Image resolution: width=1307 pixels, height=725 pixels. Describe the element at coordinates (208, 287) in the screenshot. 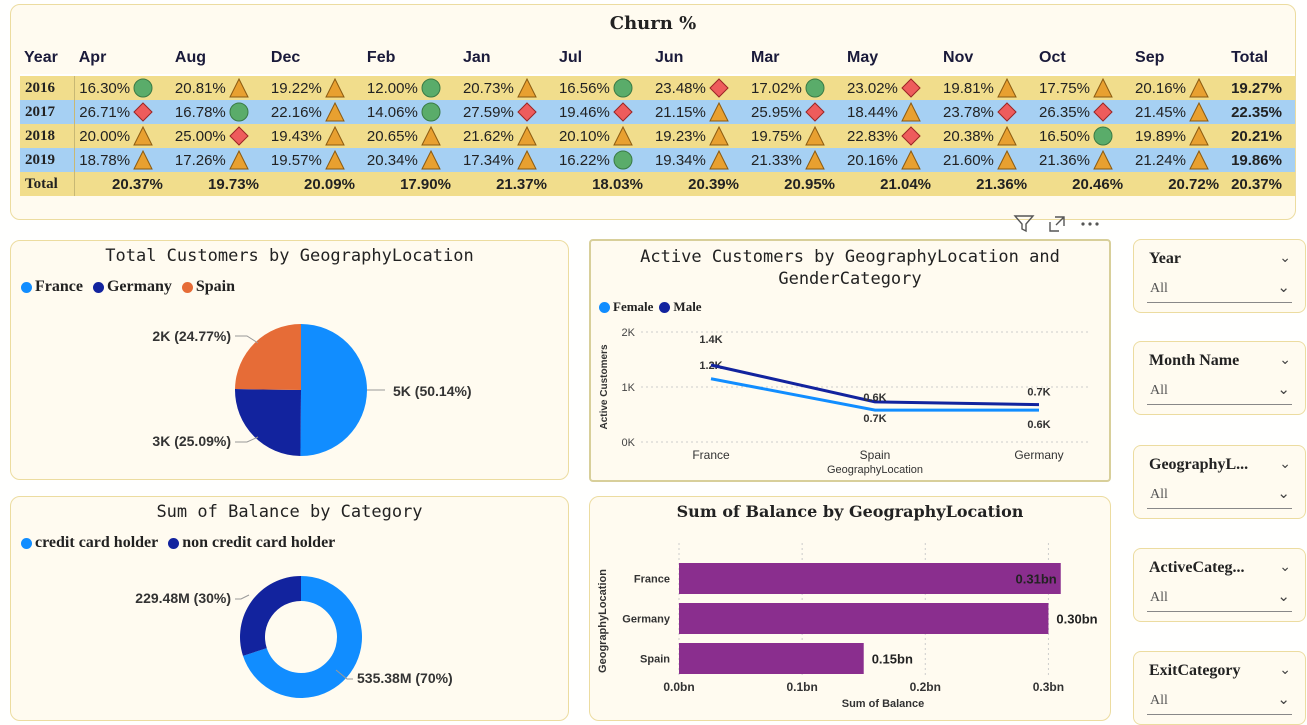

I see `legend-item-spain: Spain` at that location.